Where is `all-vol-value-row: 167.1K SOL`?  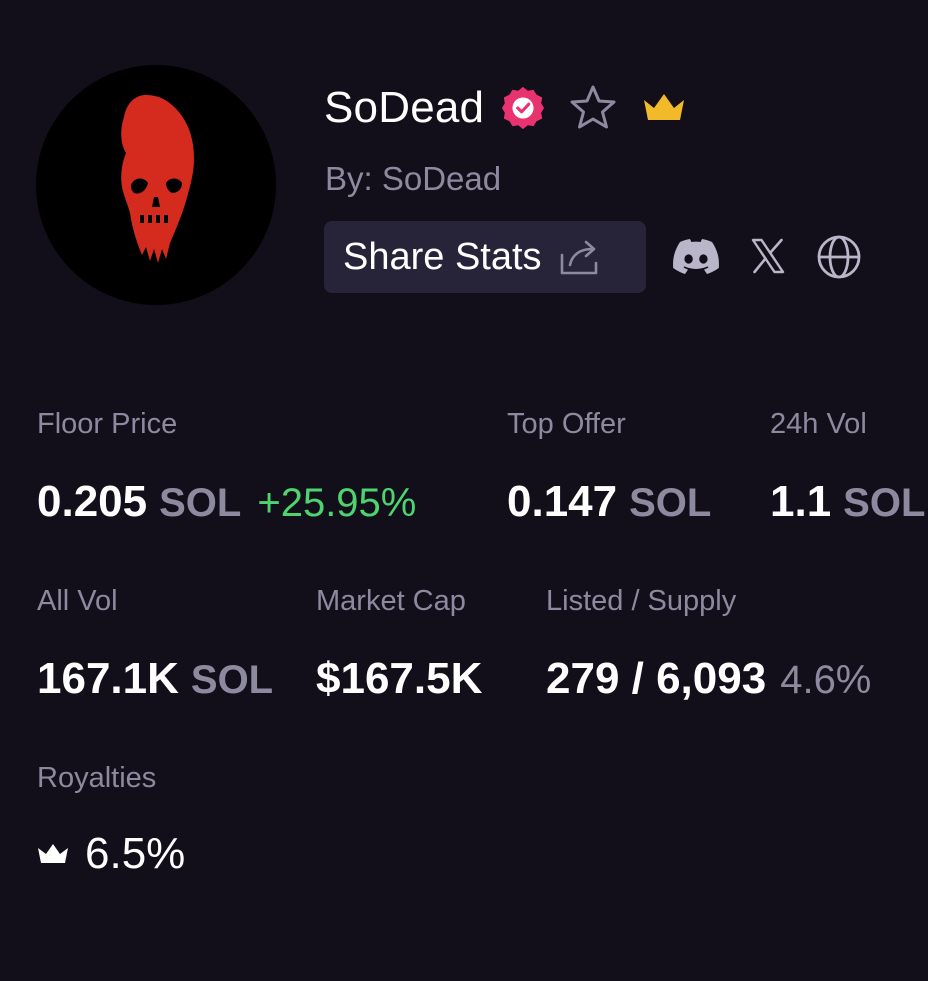 all-vol-value-row: 167.1K SOL is located at coordinates (155, 679).